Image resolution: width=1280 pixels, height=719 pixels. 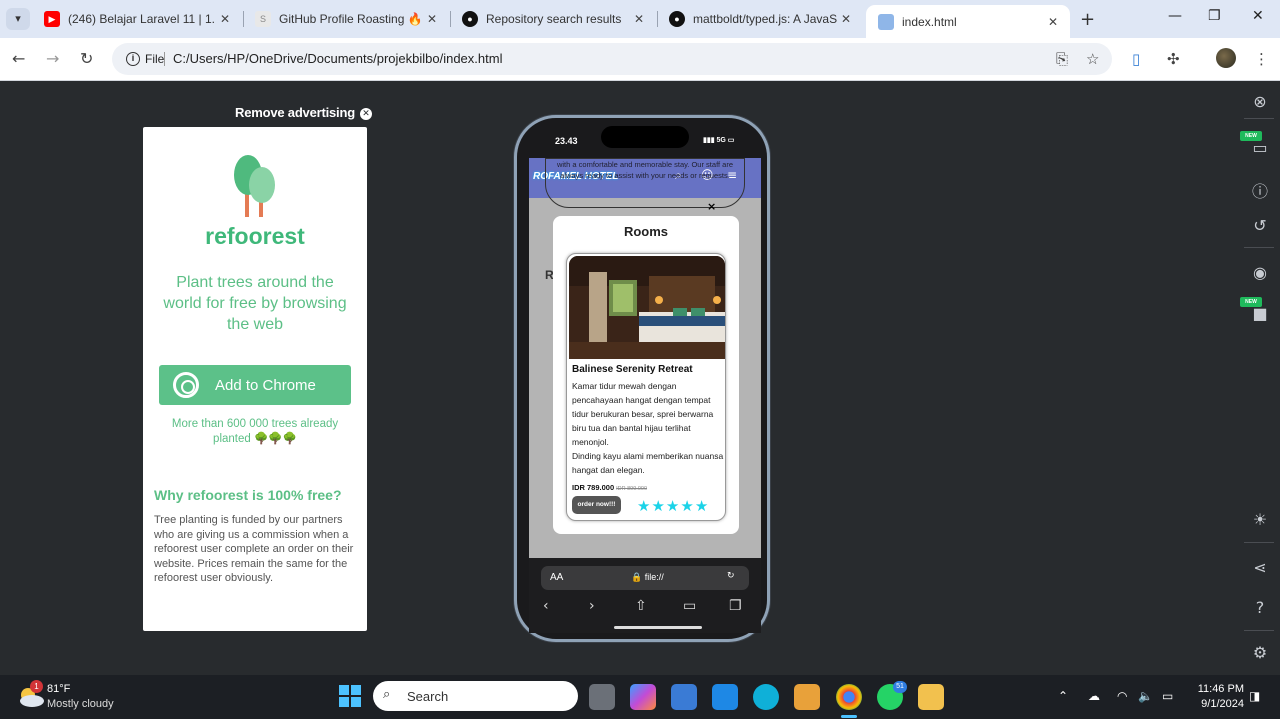 I want to click on tab-typedjs: ● mattboldt/typed.js: A JavaSc ✕, so click(x=760, y=19).